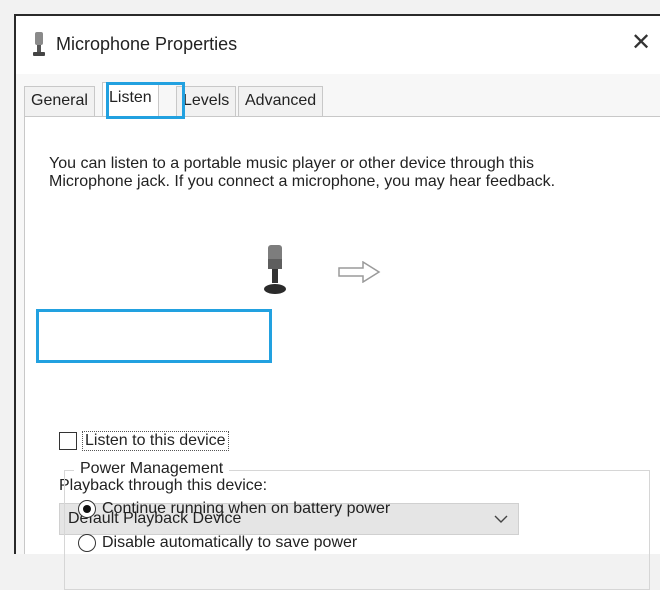  What do you see at coordinates (206, 101) in the screenshot?
I see `tab-levels: Levels` at bounding box center [206, 101].